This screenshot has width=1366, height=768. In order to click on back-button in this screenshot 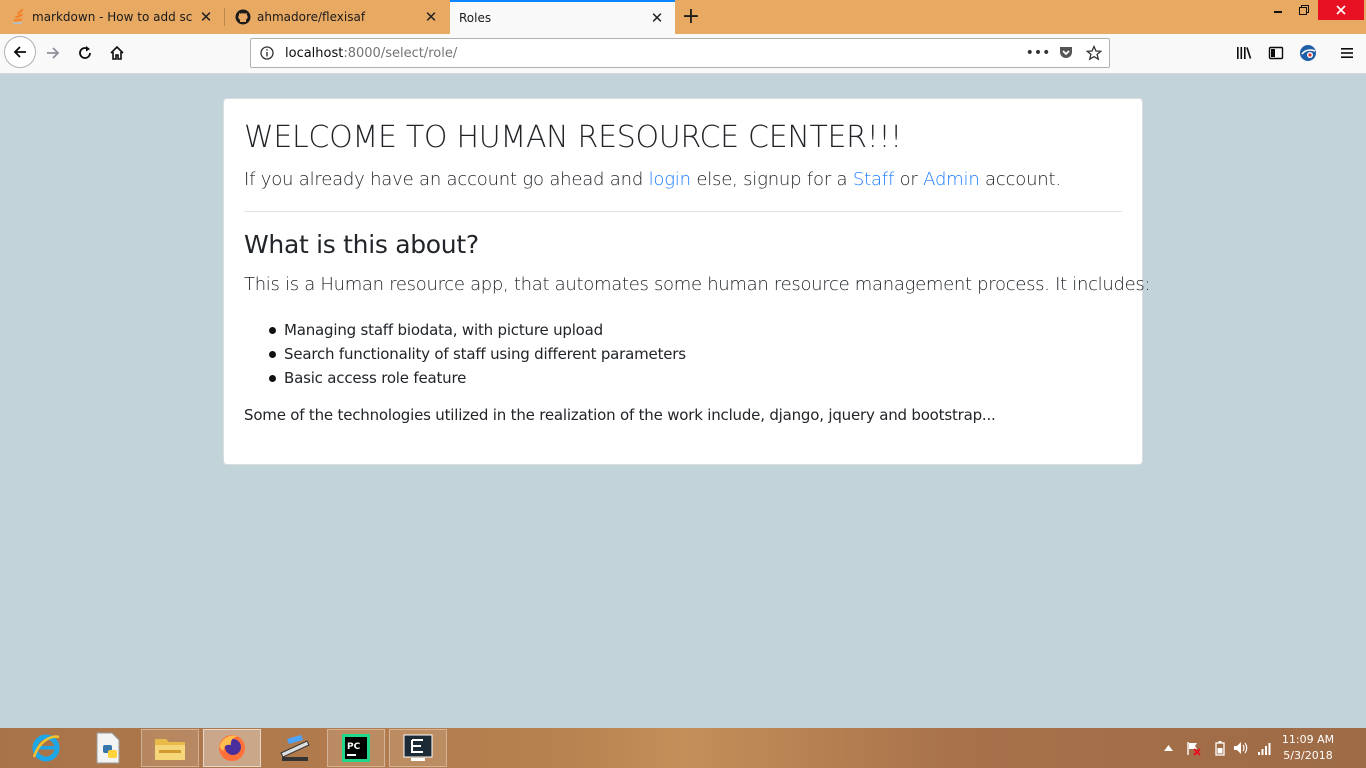, I will do `click(20, 52)`.